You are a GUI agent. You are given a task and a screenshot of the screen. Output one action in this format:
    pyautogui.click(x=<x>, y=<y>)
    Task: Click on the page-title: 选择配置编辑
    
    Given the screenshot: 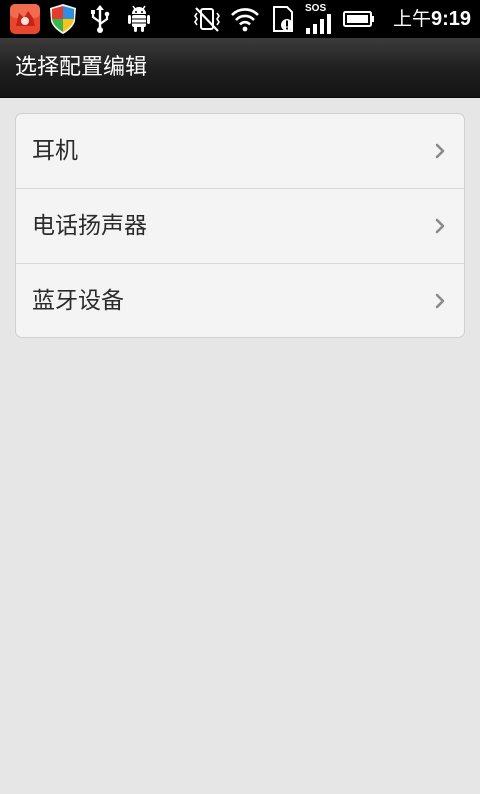 What is the action you would take?
    pyautogui.click(x=81, y=67)
    